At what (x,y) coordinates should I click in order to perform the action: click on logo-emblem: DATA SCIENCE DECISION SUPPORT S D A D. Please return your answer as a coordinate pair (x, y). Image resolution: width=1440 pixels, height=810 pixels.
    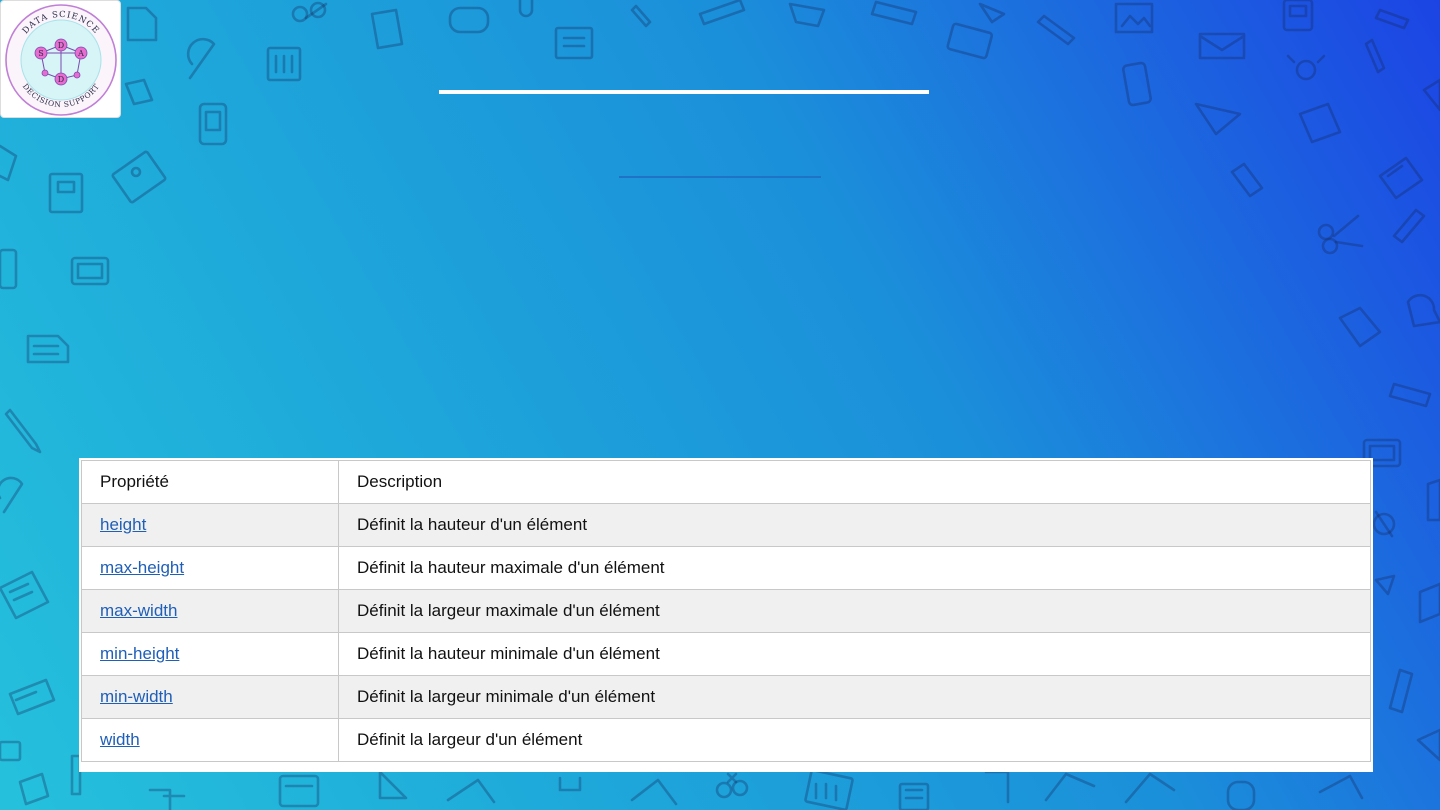
    Looking at the image, I should click on (61, 60).